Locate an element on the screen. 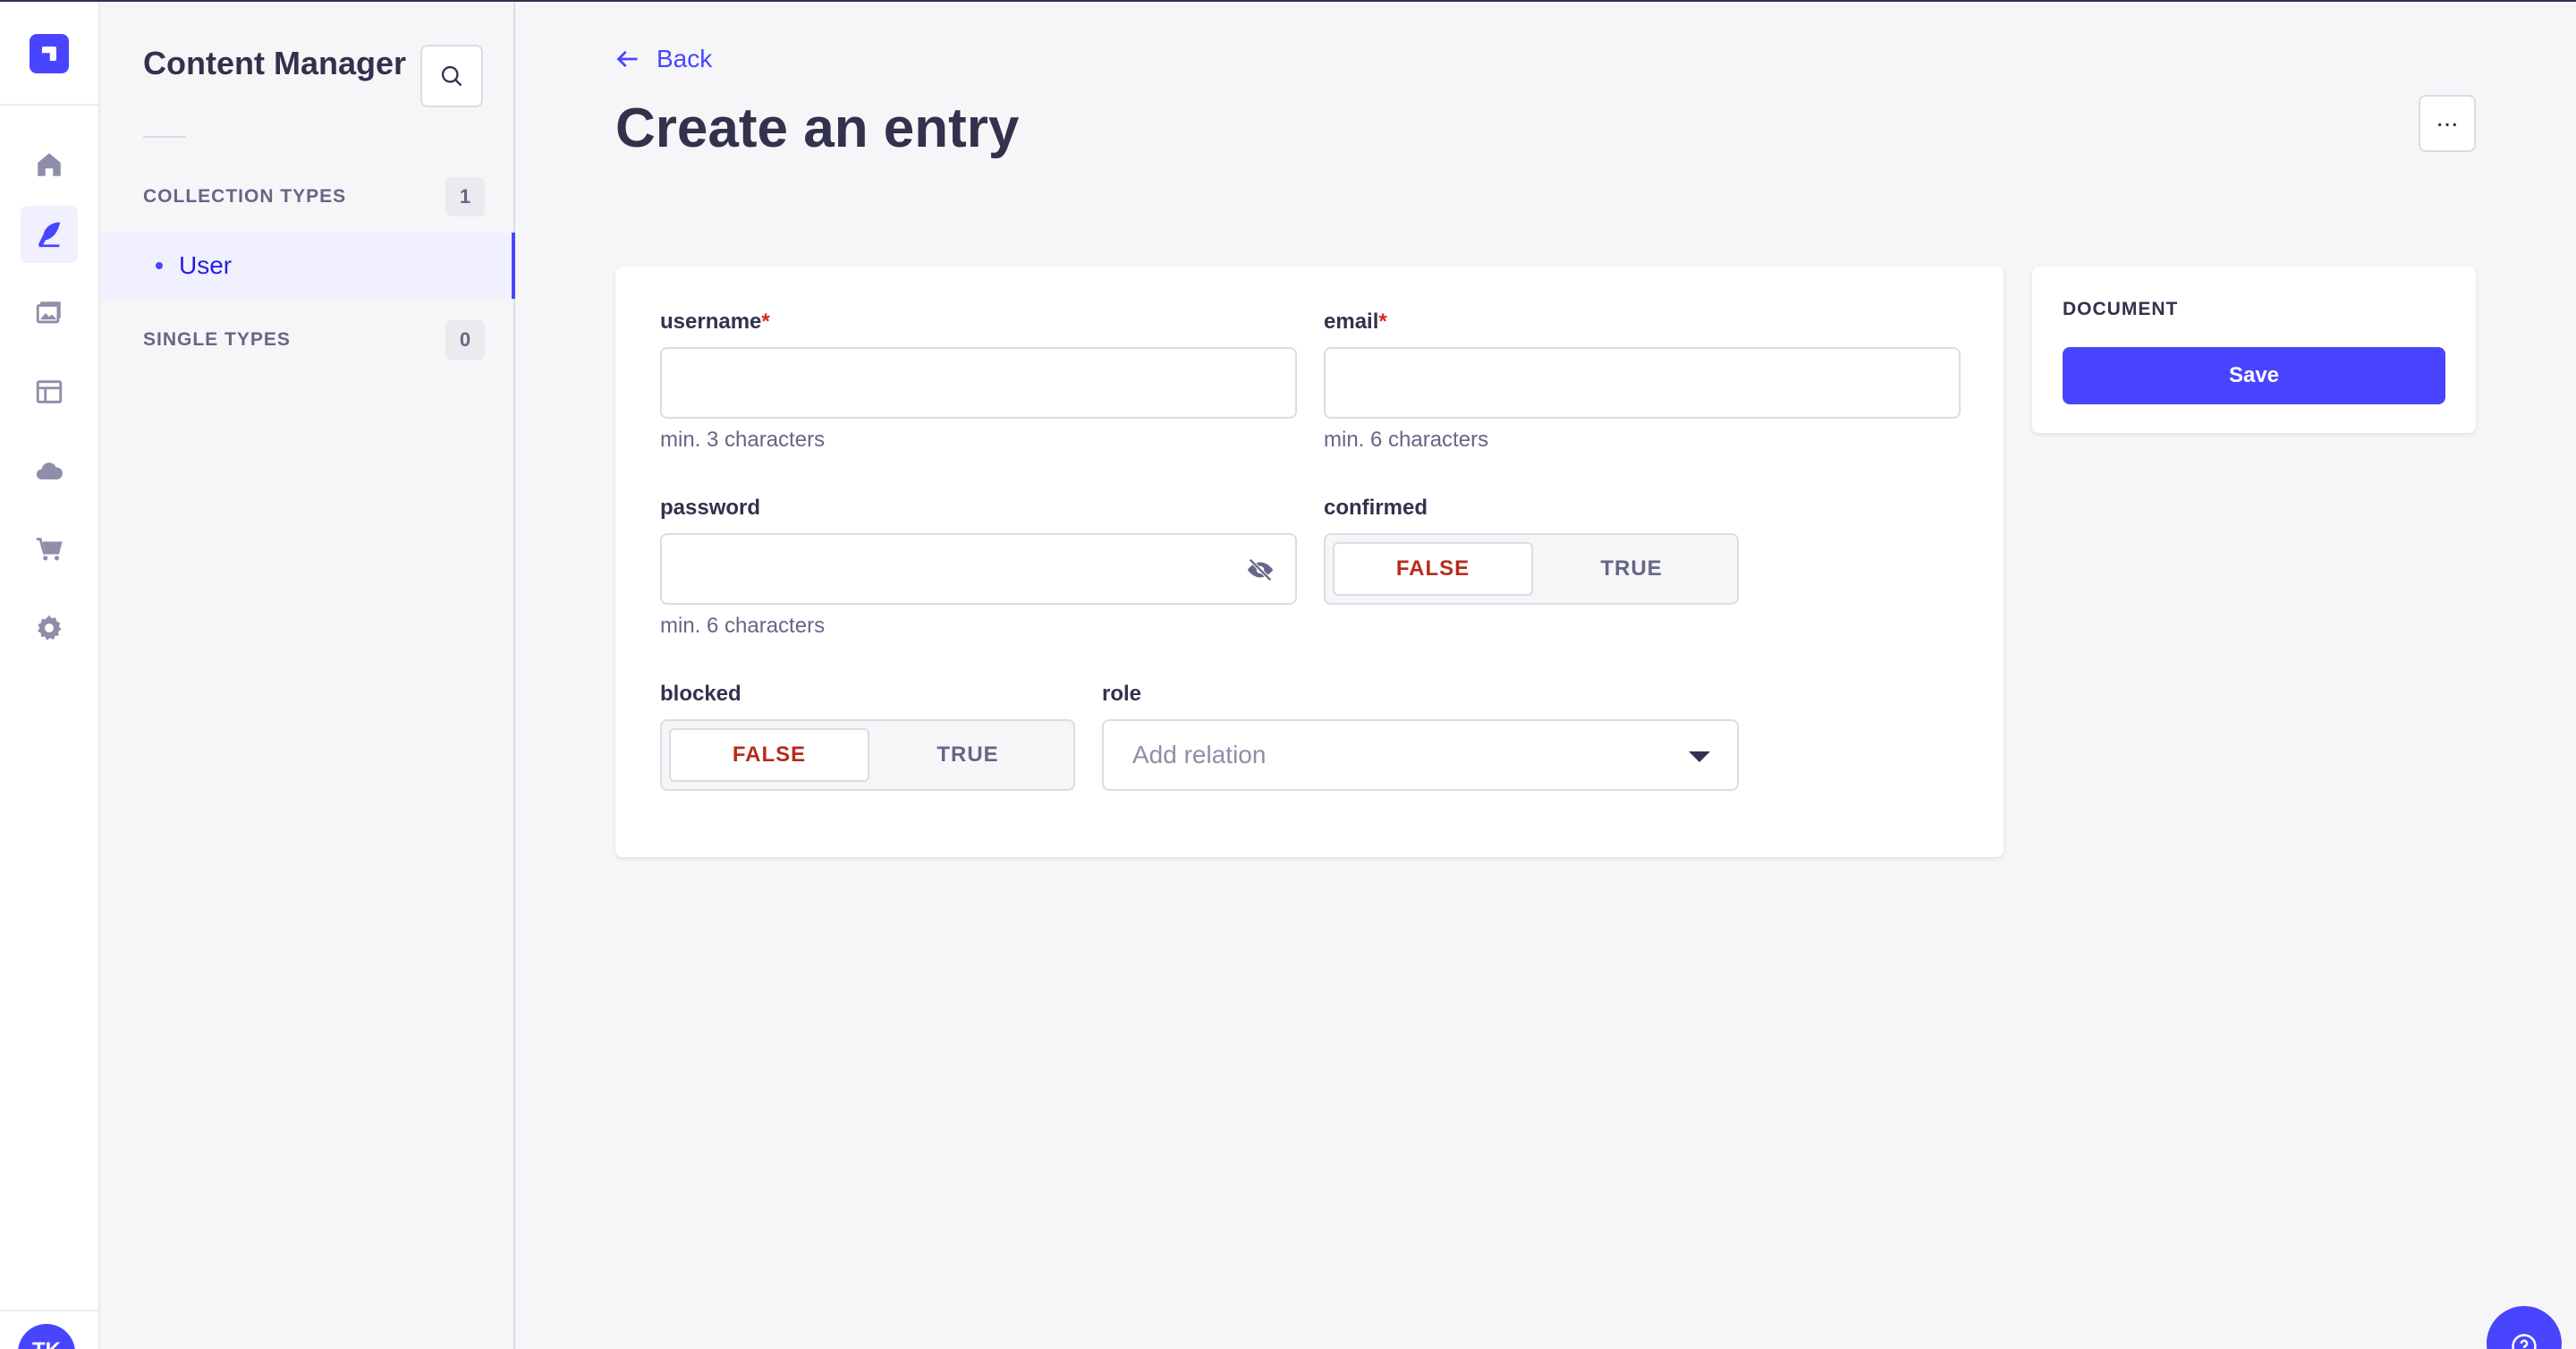 The width and height of the screenshot is (2576, 1349). rail-bottom-divider is located at coordinates (49, 1310).